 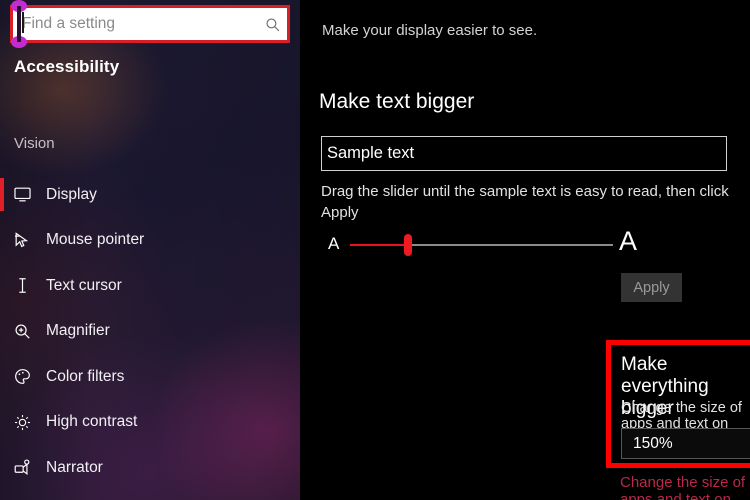 I want to click on brightness-icon, so click(x=28, y=422).